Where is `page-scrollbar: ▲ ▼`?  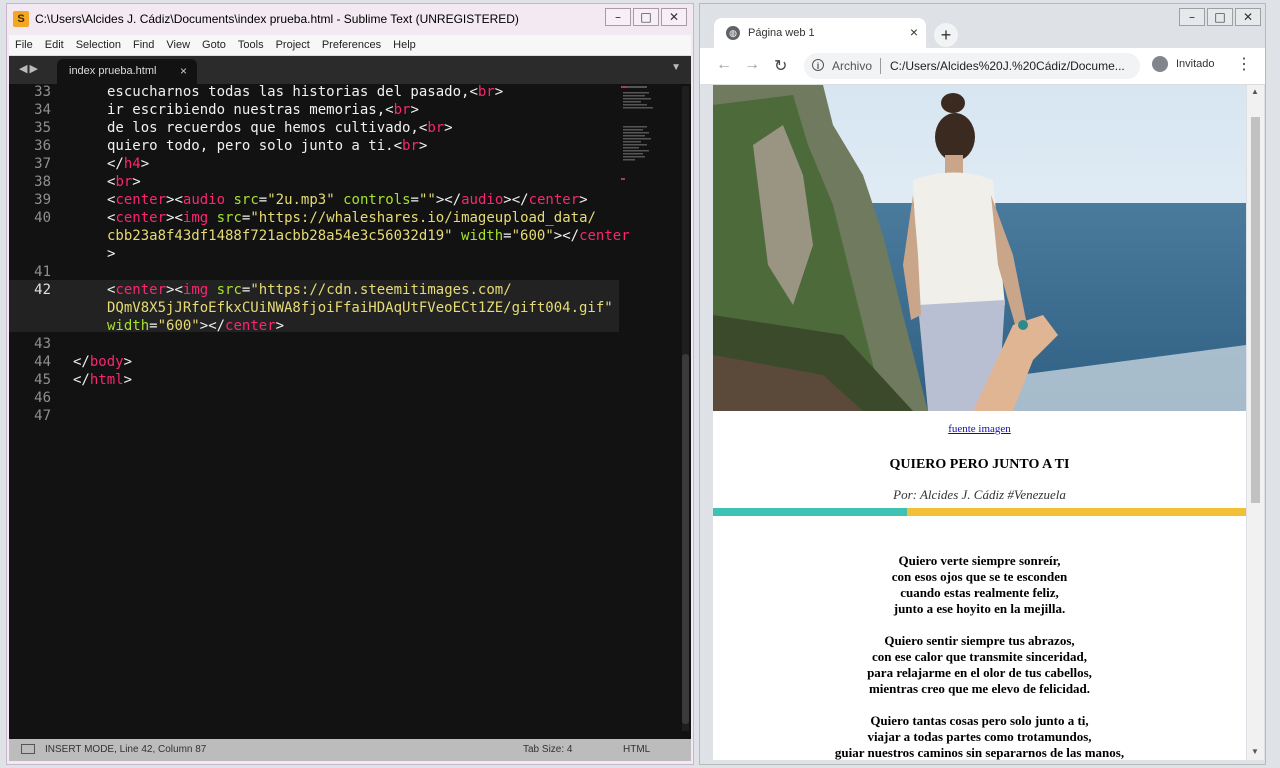 page-scrollbar: ▲ ▼ is located at coordinates (1255, 422).